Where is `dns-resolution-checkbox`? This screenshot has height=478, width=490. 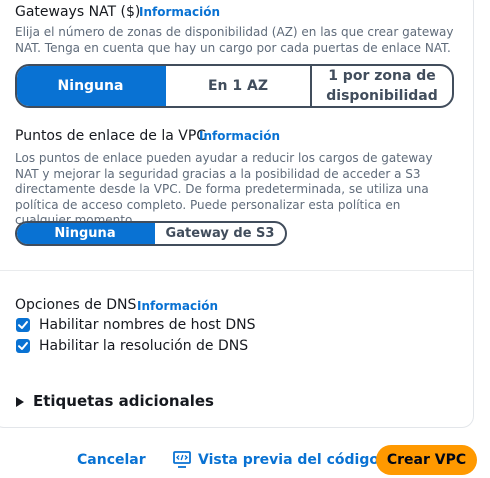
dns-resolution-checkbox is located at coordinates (23, 346).